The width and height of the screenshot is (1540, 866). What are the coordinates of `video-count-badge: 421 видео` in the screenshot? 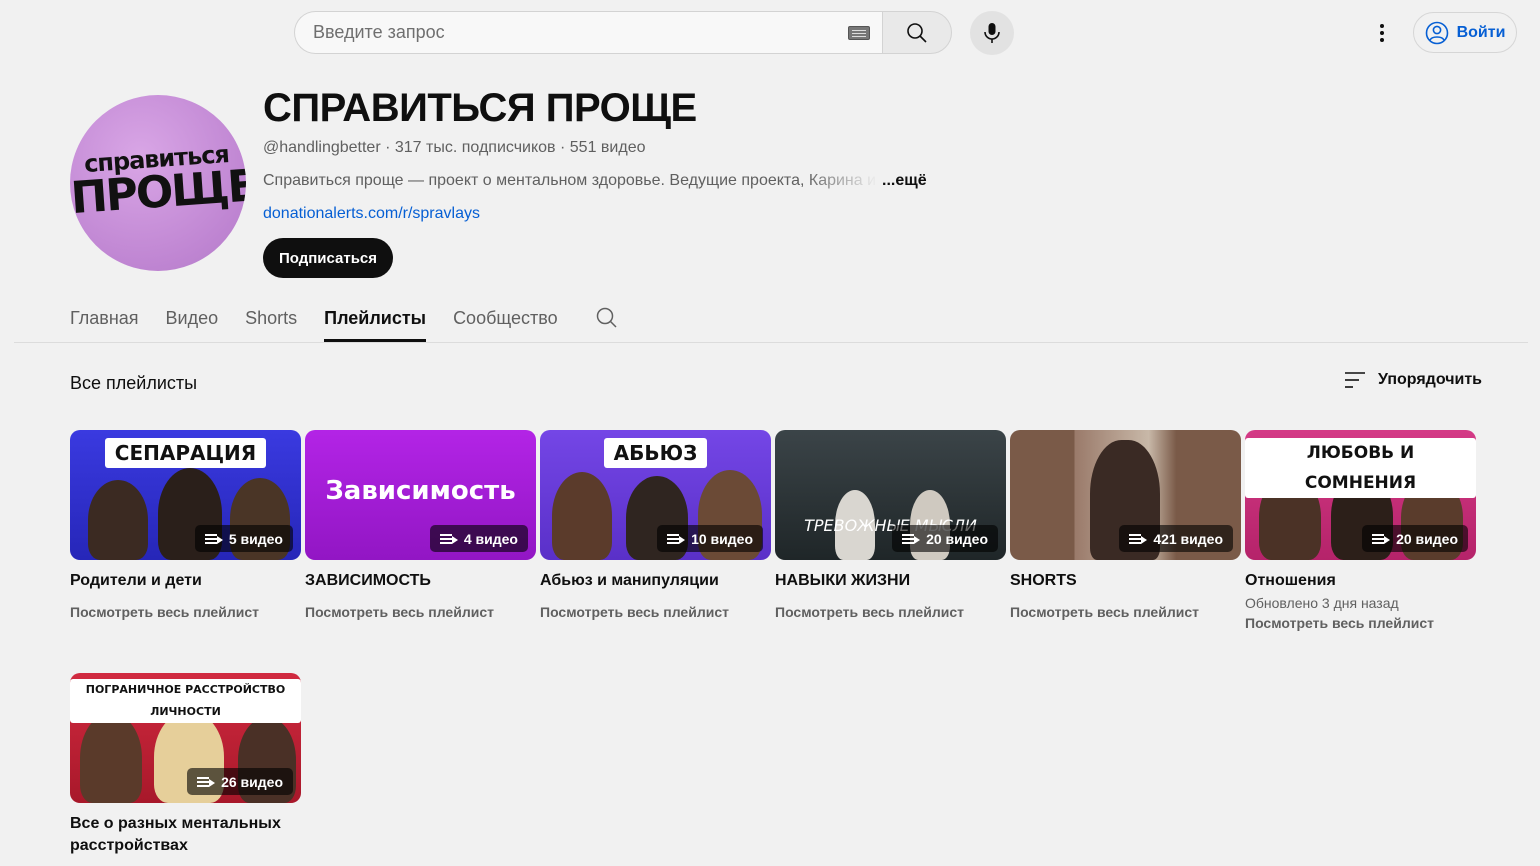 It's located at (1176, 538).